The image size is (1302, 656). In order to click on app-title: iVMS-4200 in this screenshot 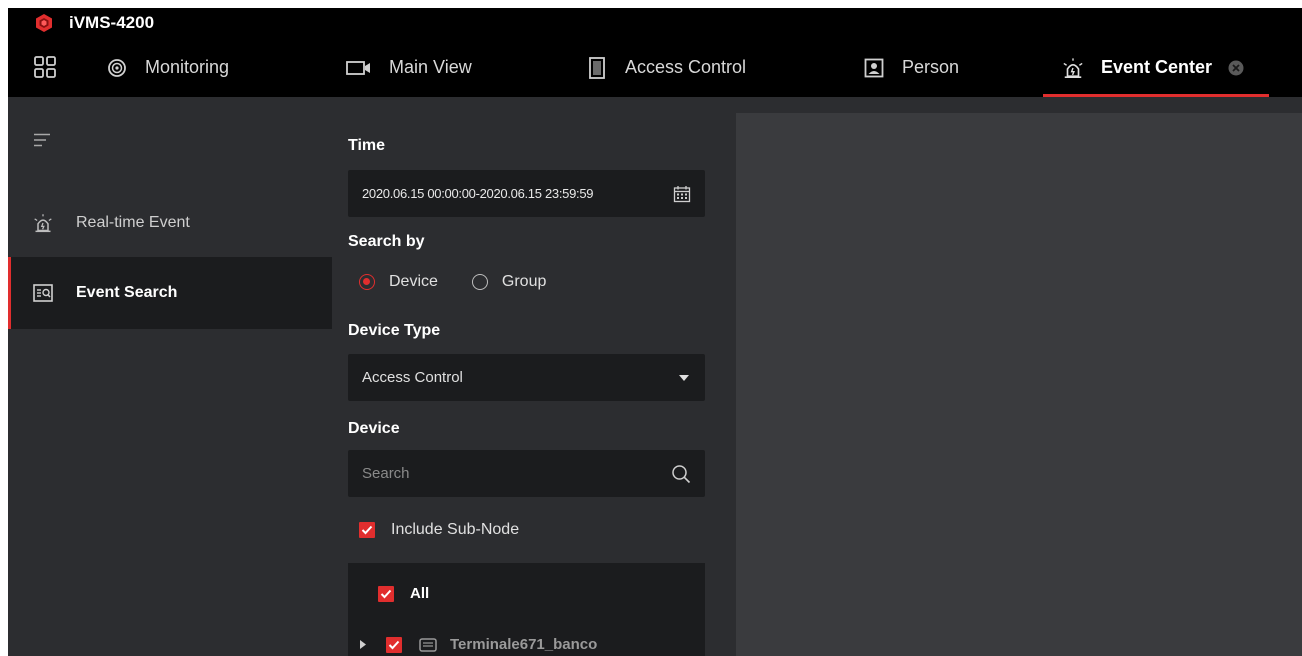, I will do `click(112, 22)`.